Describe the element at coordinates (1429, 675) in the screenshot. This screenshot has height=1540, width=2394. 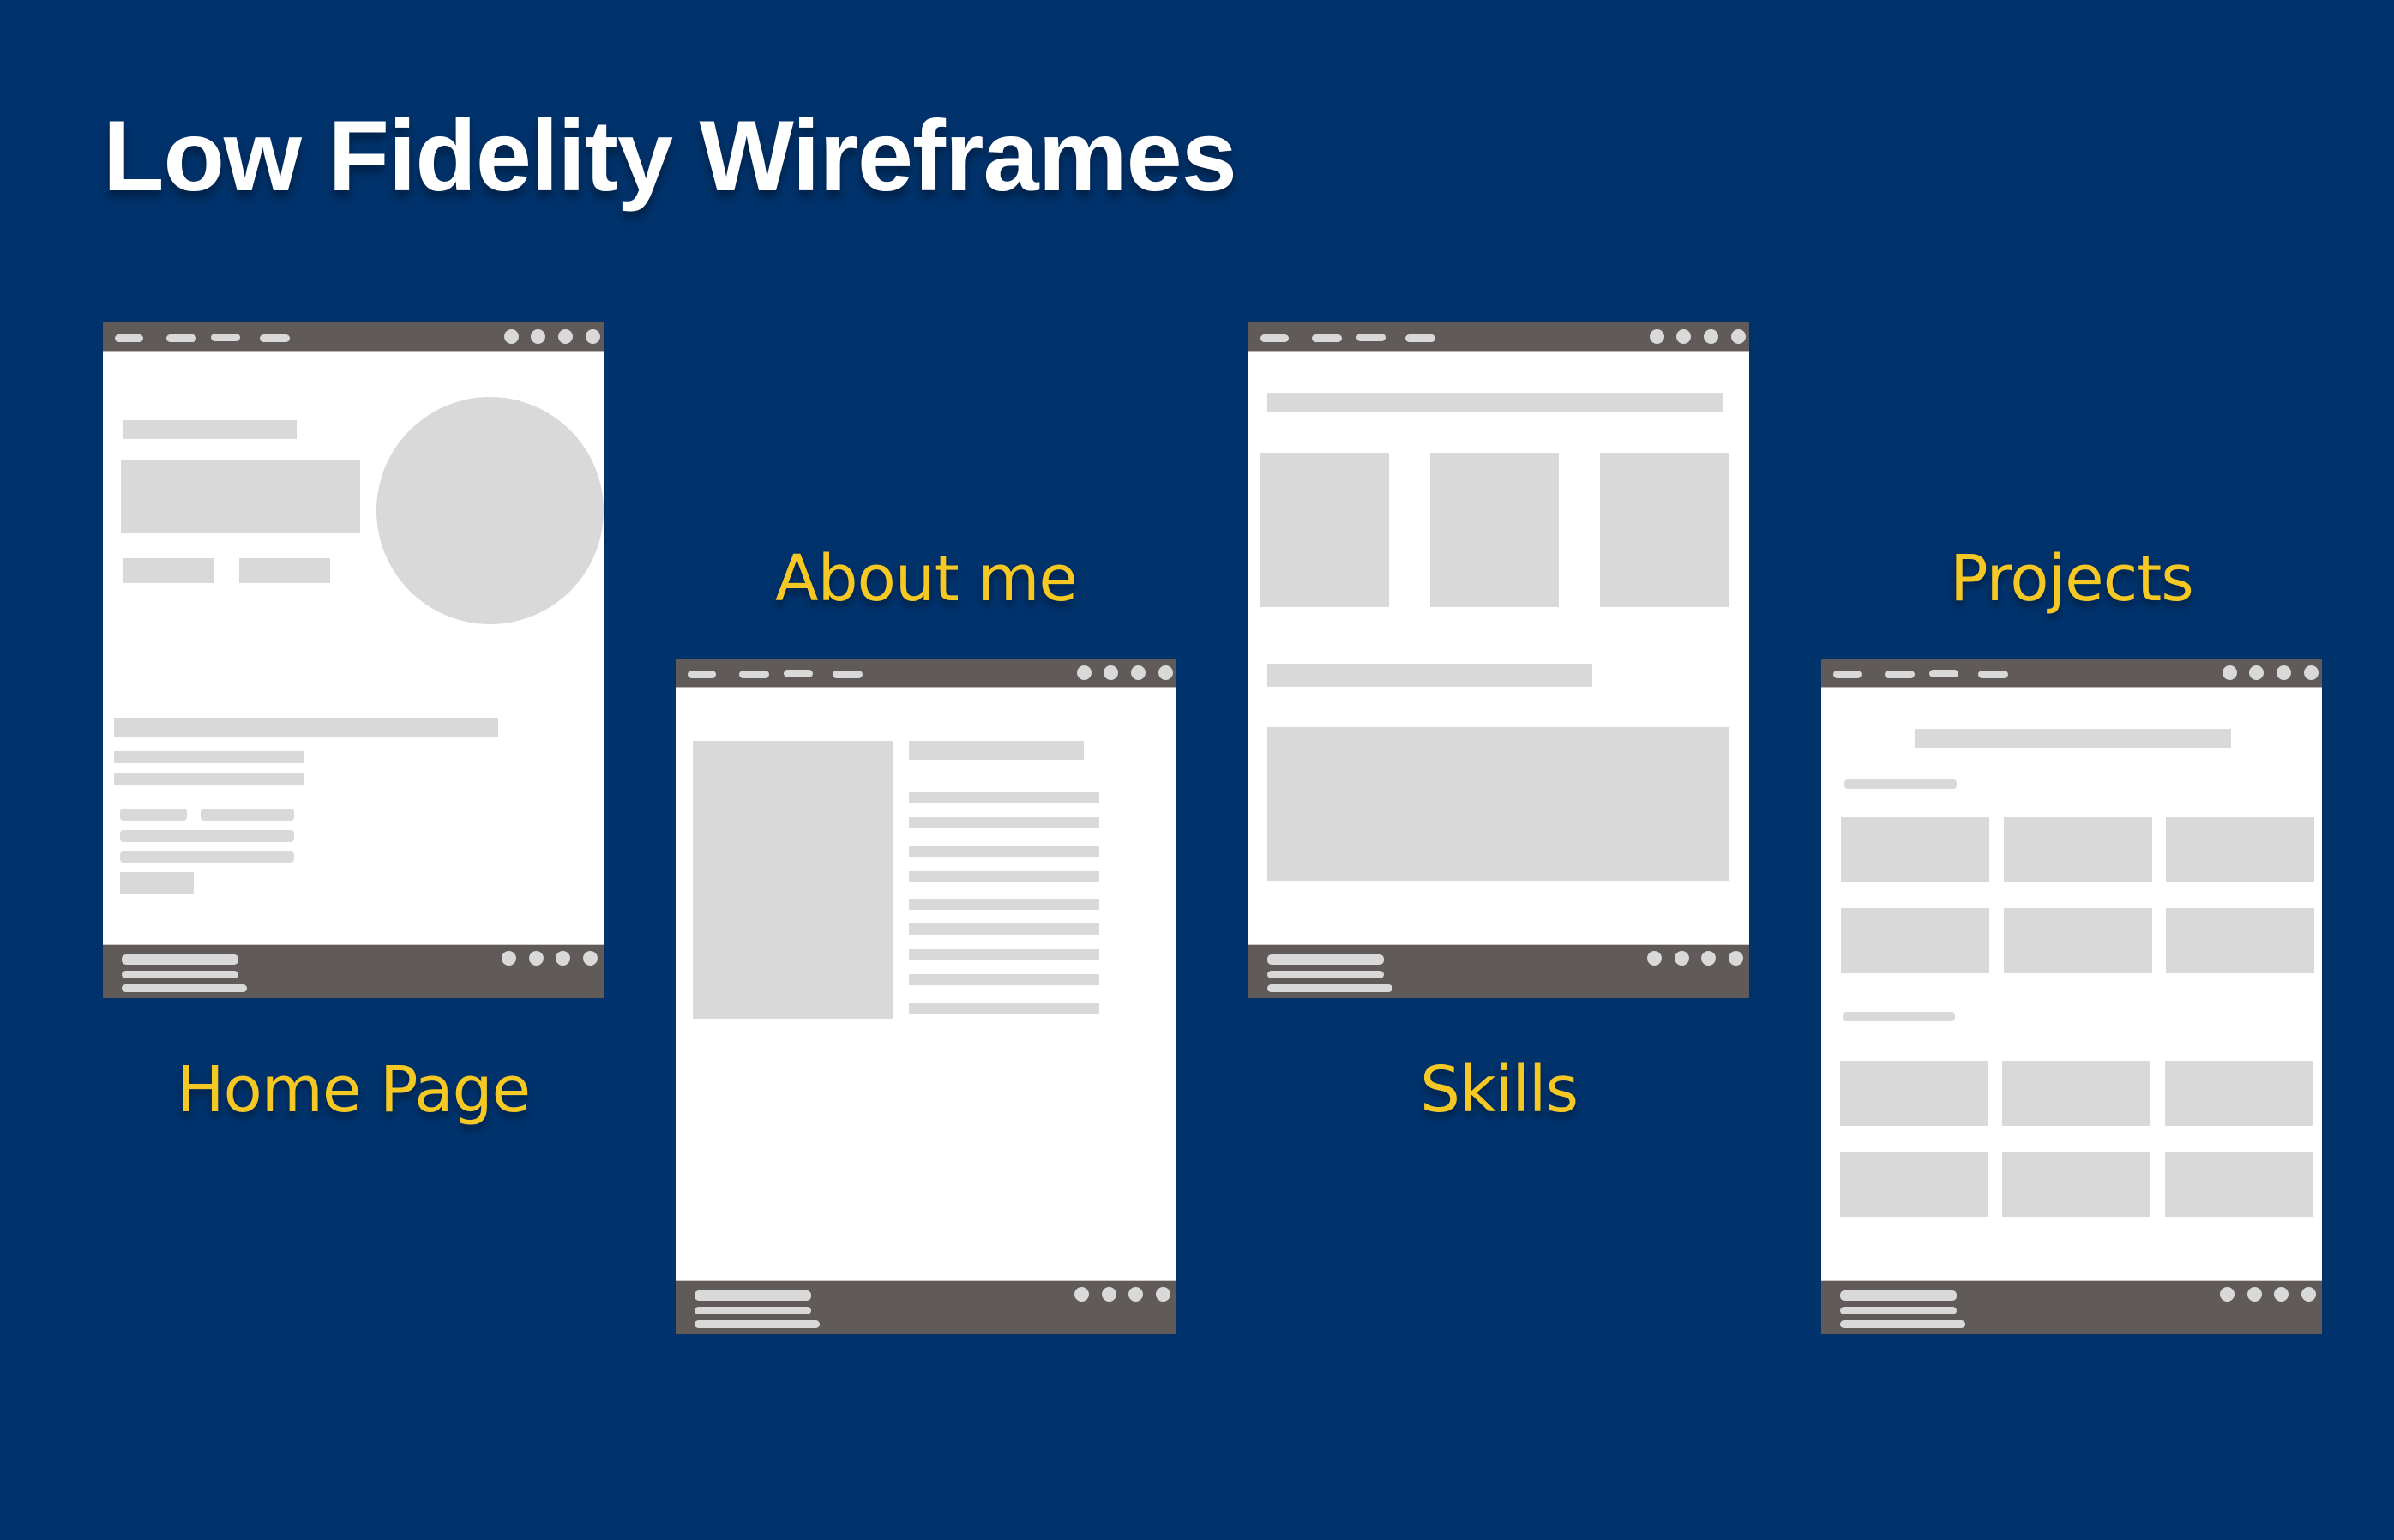
I see `subheading-placeholder` at that location.